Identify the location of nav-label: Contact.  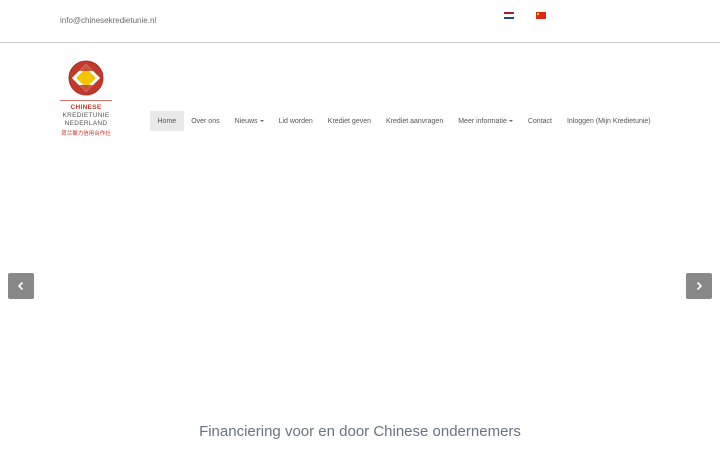
(539, 121).